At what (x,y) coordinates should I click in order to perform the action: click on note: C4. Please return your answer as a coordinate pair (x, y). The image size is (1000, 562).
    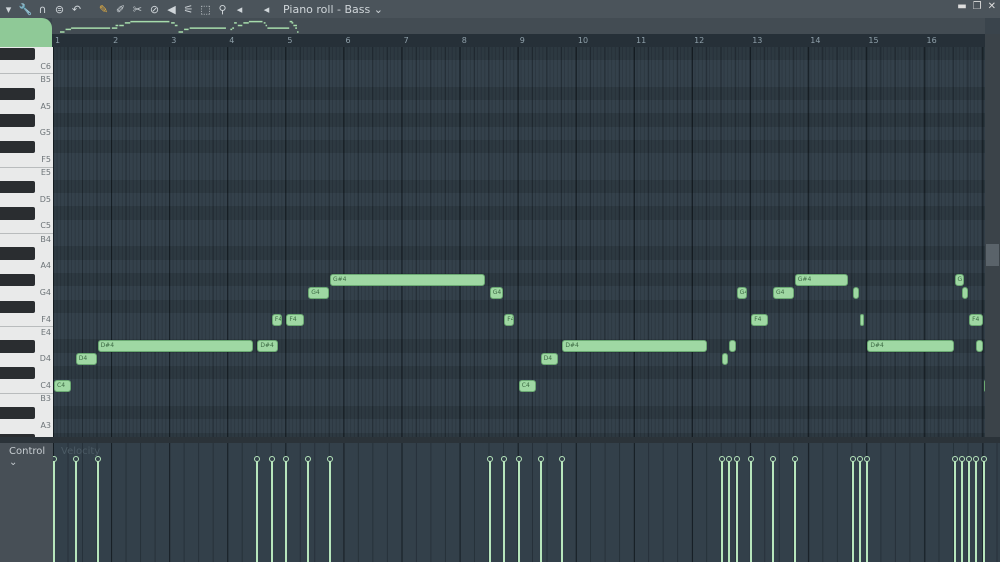
    Looking at the image, I should click on (63, 386).